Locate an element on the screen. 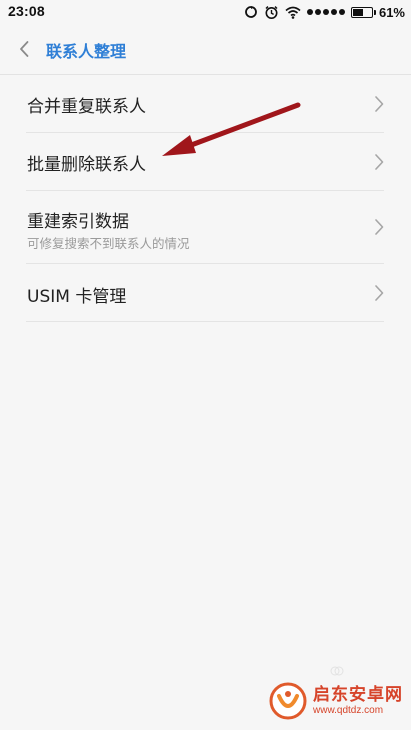  wifi-icon is located at coordinates (293, 12).